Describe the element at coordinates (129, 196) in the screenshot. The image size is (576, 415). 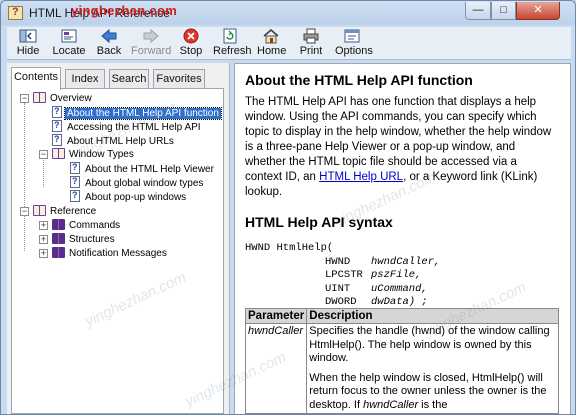
I see `tree-item-about-popup: About pop-up windows` at that location.